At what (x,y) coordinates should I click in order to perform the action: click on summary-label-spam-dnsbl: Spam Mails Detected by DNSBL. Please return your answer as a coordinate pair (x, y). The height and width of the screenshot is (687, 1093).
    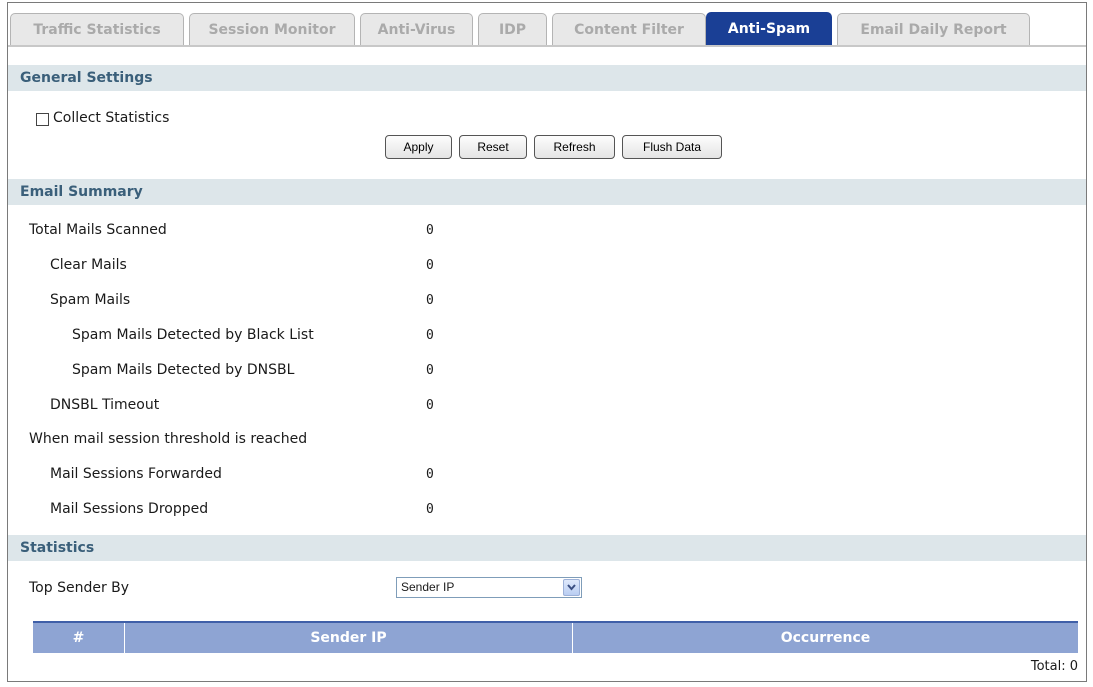
    Looking at the image, I should click on (183, 370).